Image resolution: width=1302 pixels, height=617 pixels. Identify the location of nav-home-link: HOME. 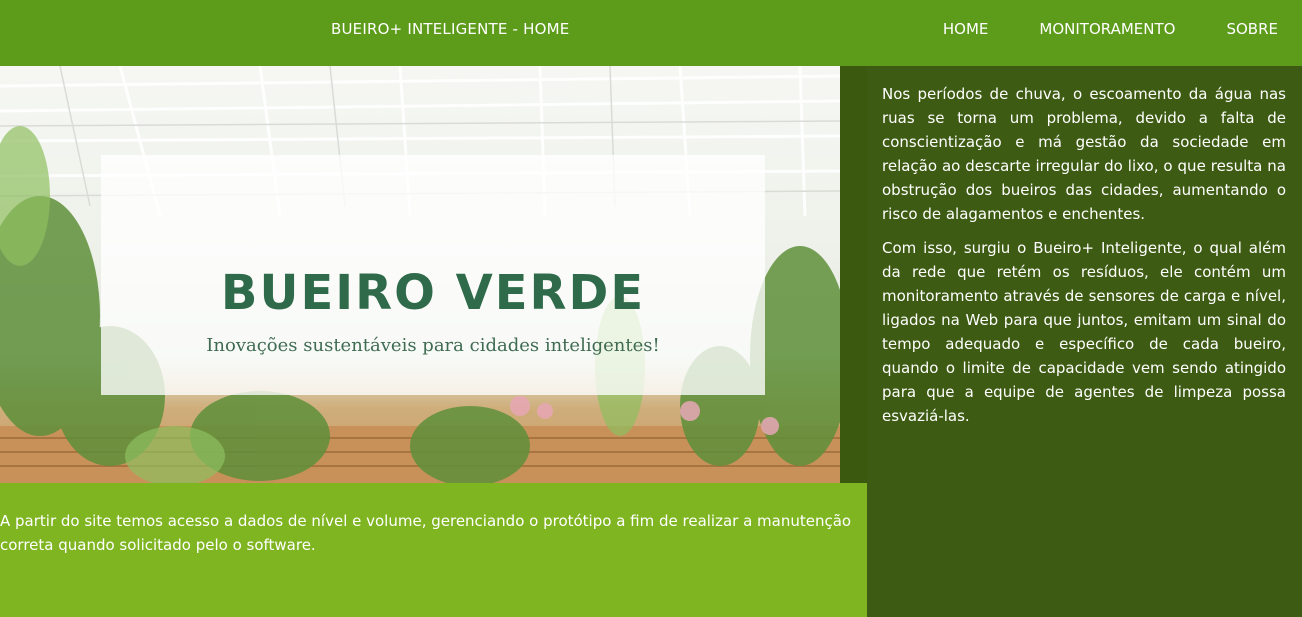
(966, 29).